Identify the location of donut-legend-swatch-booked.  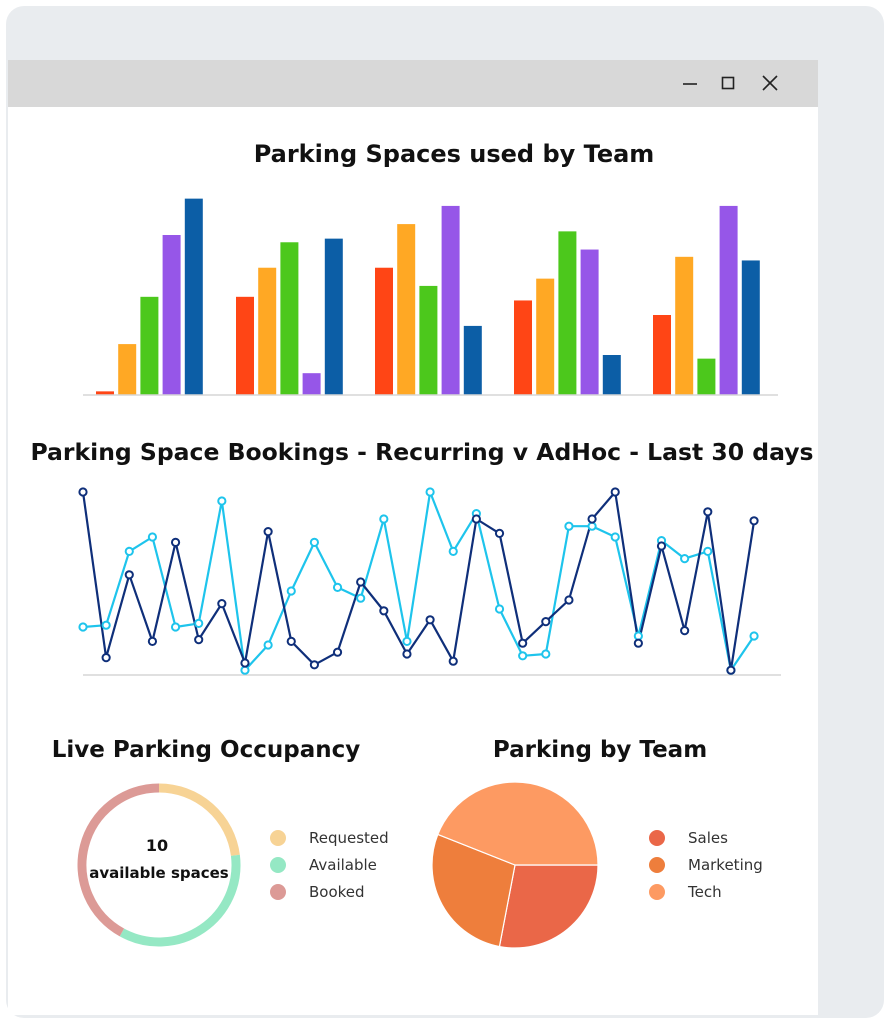
(278, 892).